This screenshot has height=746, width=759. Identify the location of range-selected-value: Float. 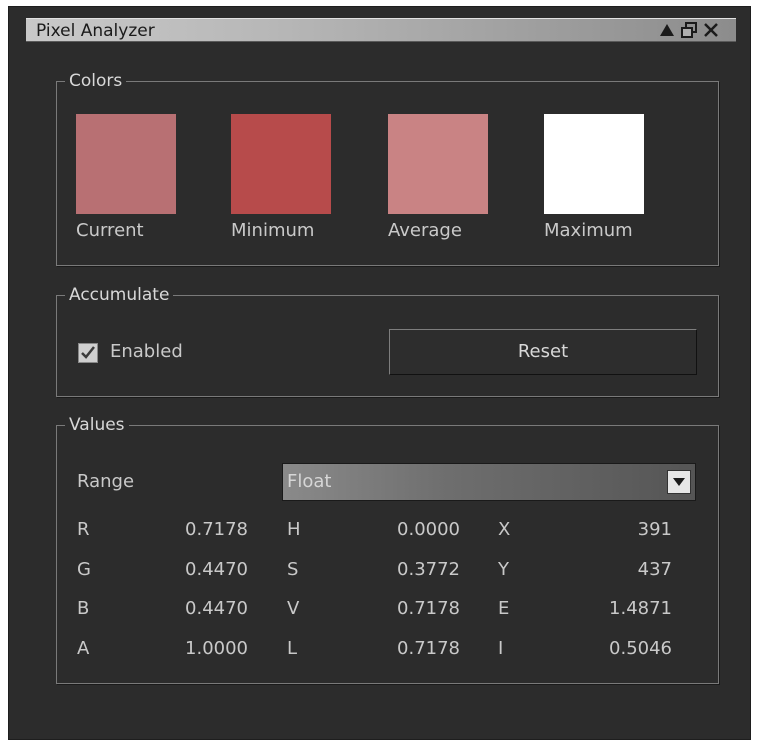
(309, 481).